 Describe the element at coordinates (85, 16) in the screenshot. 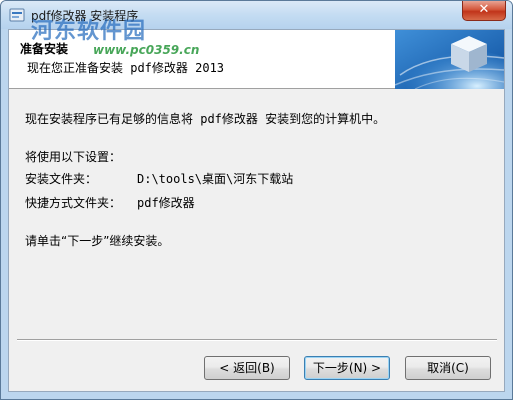

I see `window-title: pdf修改器 安装程序` at that location.